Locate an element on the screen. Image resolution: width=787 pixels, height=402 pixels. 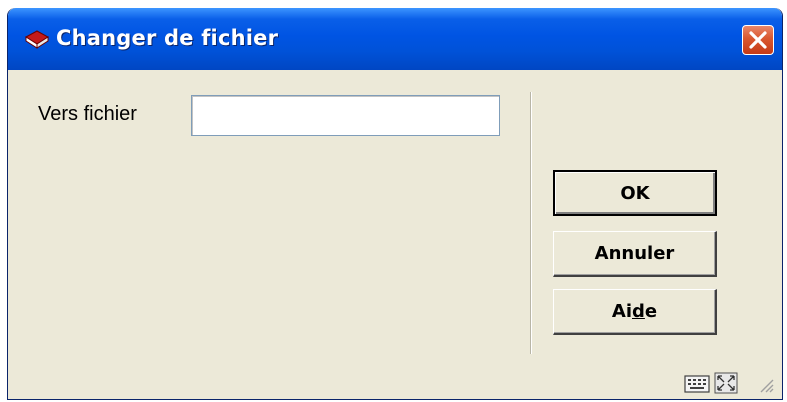
help-button: Aide is located at coordinates (635, 312).